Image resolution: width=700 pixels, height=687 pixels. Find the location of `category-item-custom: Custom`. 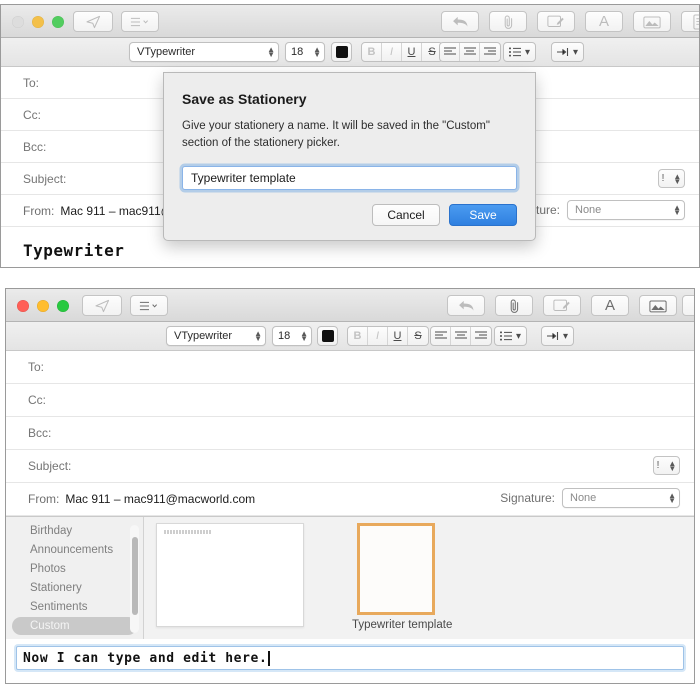

category-item-custom: Custom is located at coordinates (74, 626).